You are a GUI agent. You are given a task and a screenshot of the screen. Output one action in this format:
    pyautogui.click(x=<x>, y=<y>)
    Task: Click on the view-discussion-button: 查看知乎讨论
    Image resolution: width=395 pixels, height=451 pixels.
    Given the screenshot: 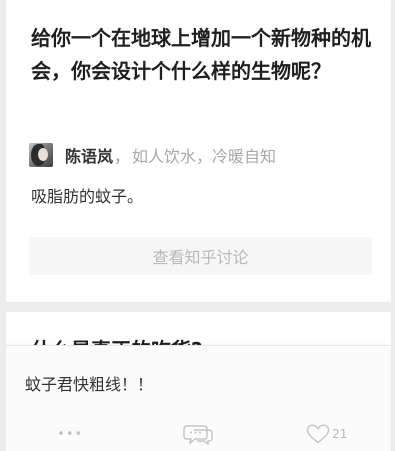 What is the action you would take?
    pyautogui.click(x=200, y=256)
    